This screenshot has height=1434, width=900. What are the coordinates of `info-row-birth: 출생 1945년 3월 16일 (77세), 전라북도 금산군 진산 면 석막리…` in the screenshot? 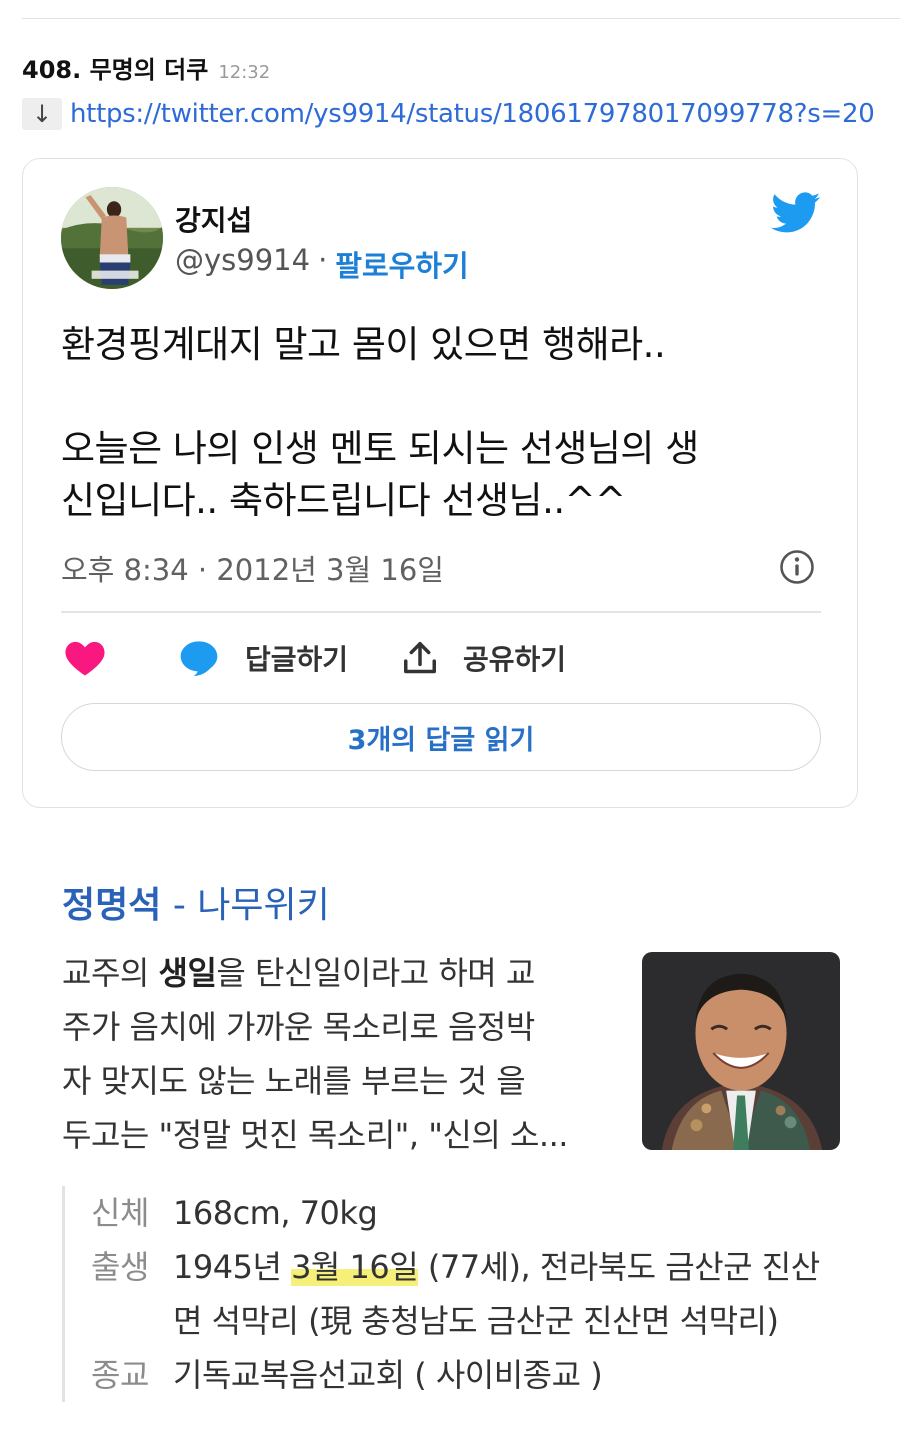 It's located at (466, 1294).